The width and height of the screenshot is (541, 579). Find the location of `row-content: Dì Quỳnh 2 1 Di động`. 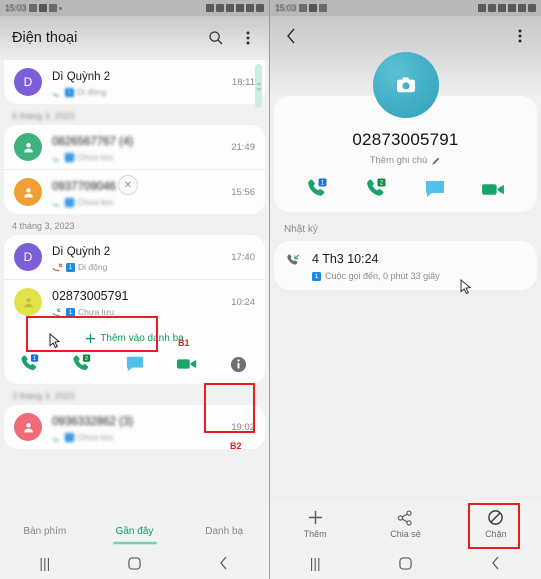

row-content: Dì Quỳnh 2 1 Di động is located at coordinates (139, 82).